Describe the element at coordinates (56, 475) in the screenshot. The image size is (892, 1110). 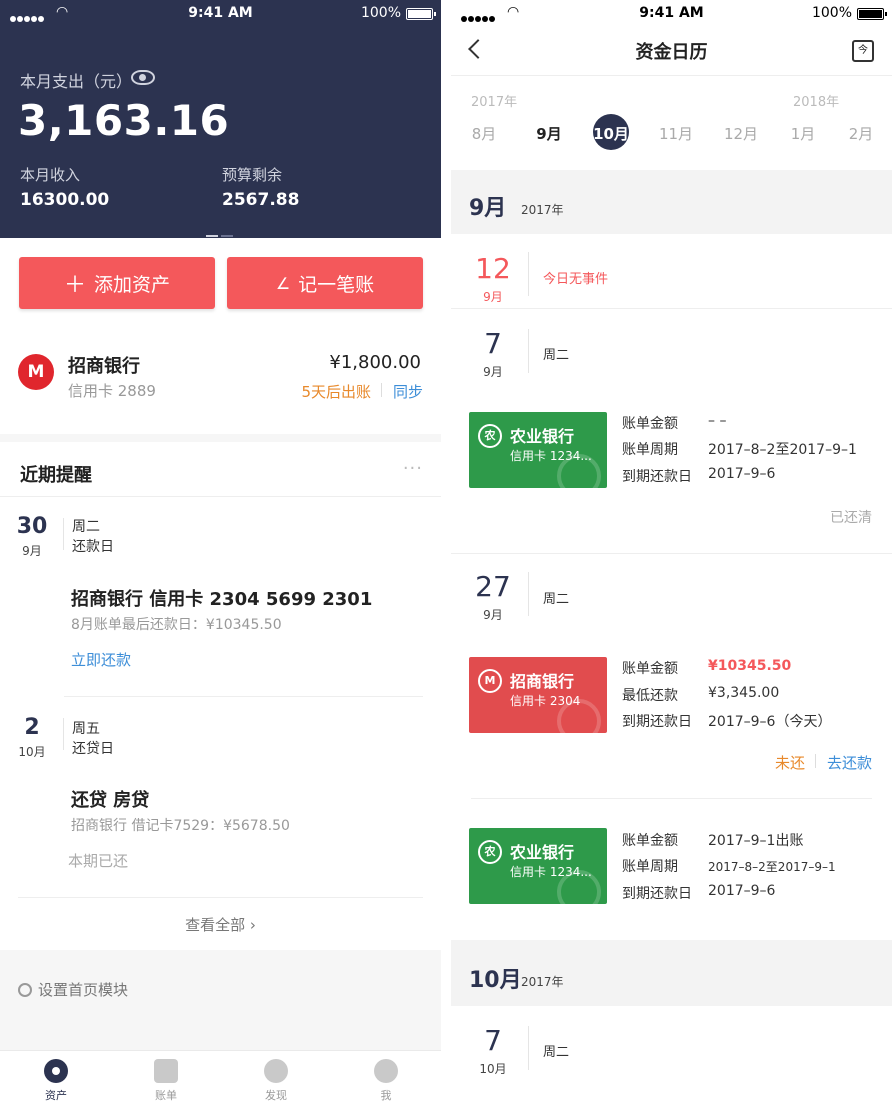
I see `reminders-title: 近期提醒` at that location.